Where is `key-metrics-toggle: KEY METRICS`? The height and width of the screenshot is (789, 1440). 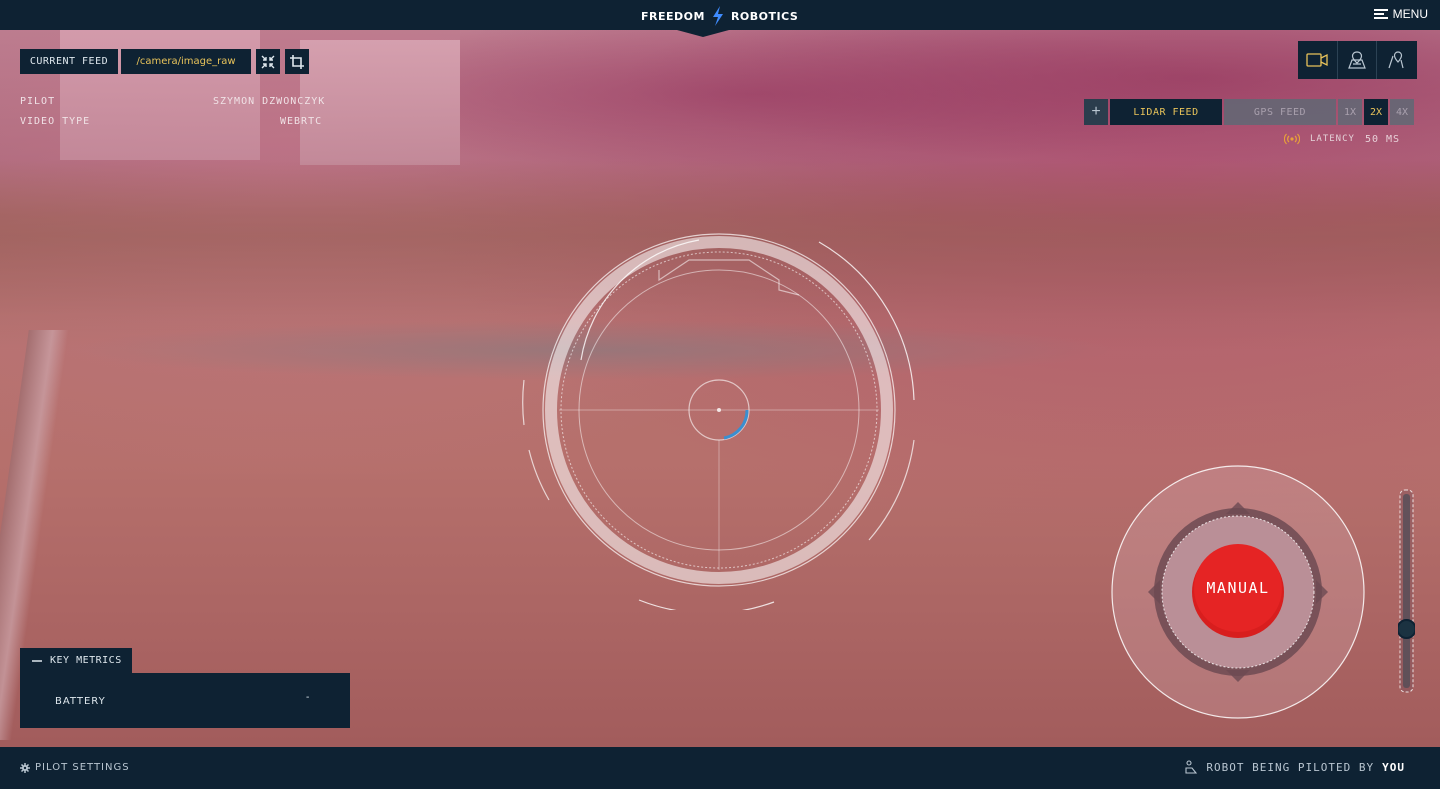
key-metrics-toggle: KEY METRICS is located at coordinates (76, 660).